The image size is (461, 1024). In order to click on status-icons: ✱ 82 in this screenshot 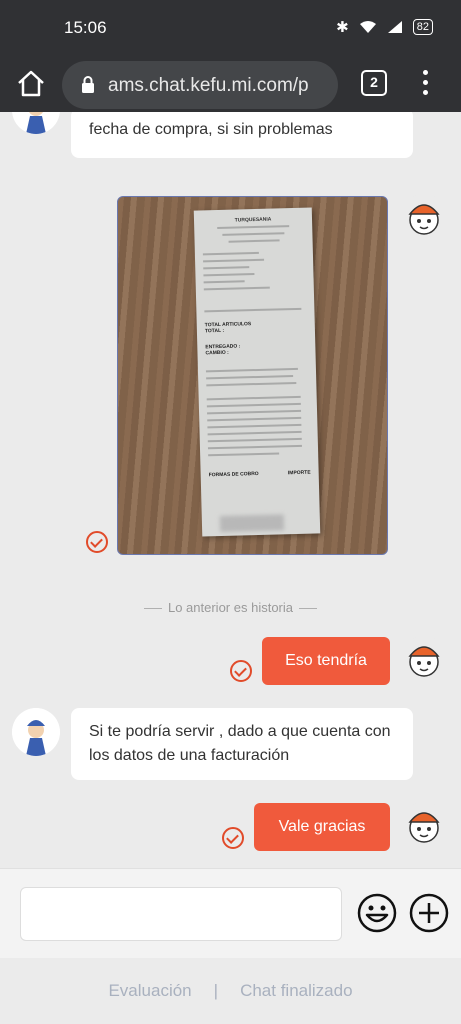, I will do `click(384, 27)`.